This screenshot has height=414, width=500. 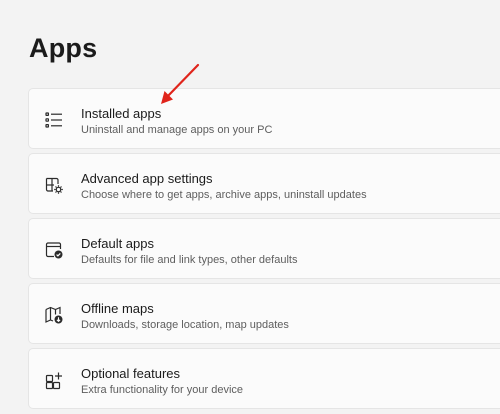 I want to click on list-icon, so click(x=54, y=120).